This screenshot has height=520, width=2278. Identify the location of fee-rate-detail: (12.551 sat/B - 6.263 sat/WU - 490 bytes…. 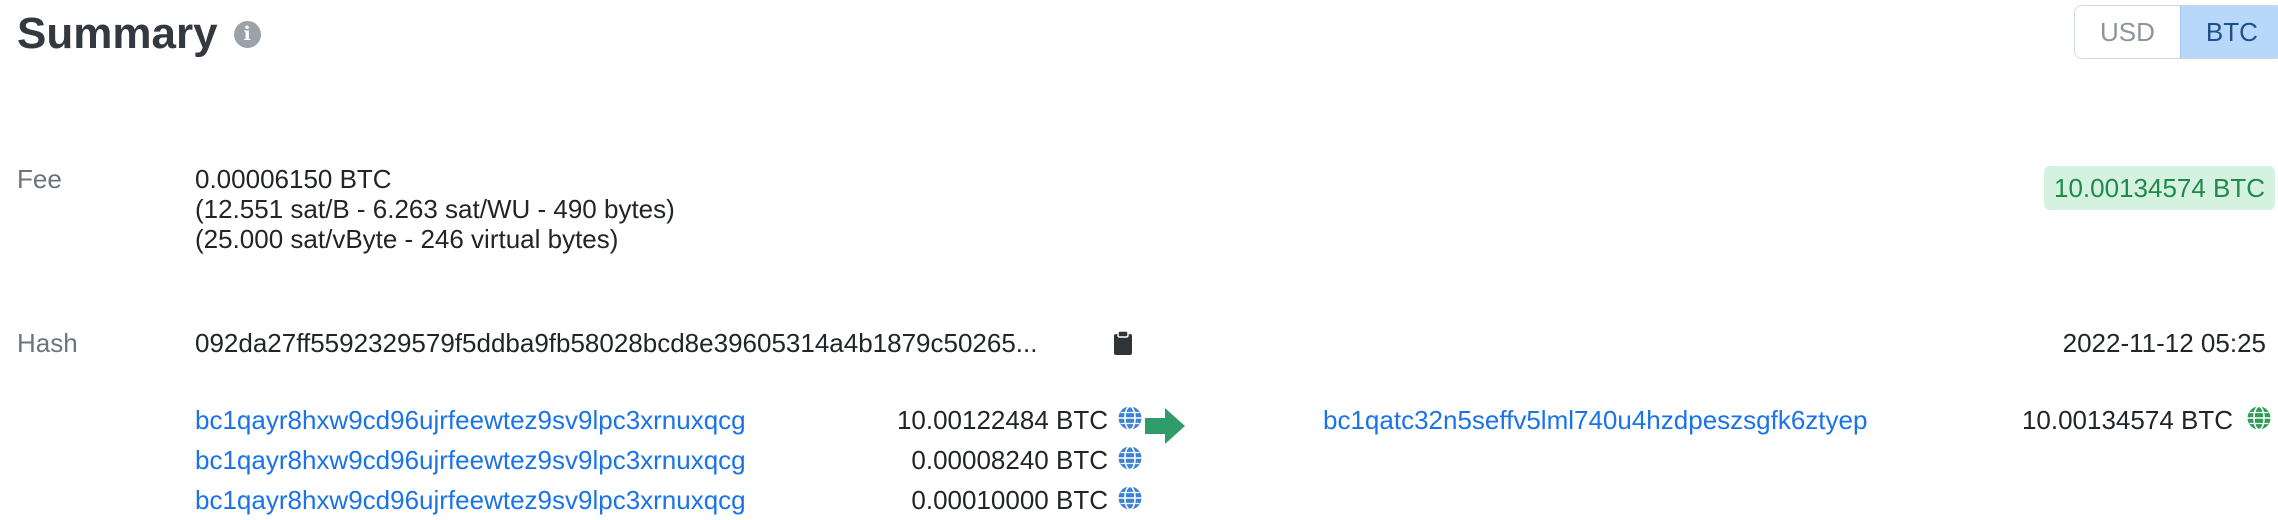
(435, 209).